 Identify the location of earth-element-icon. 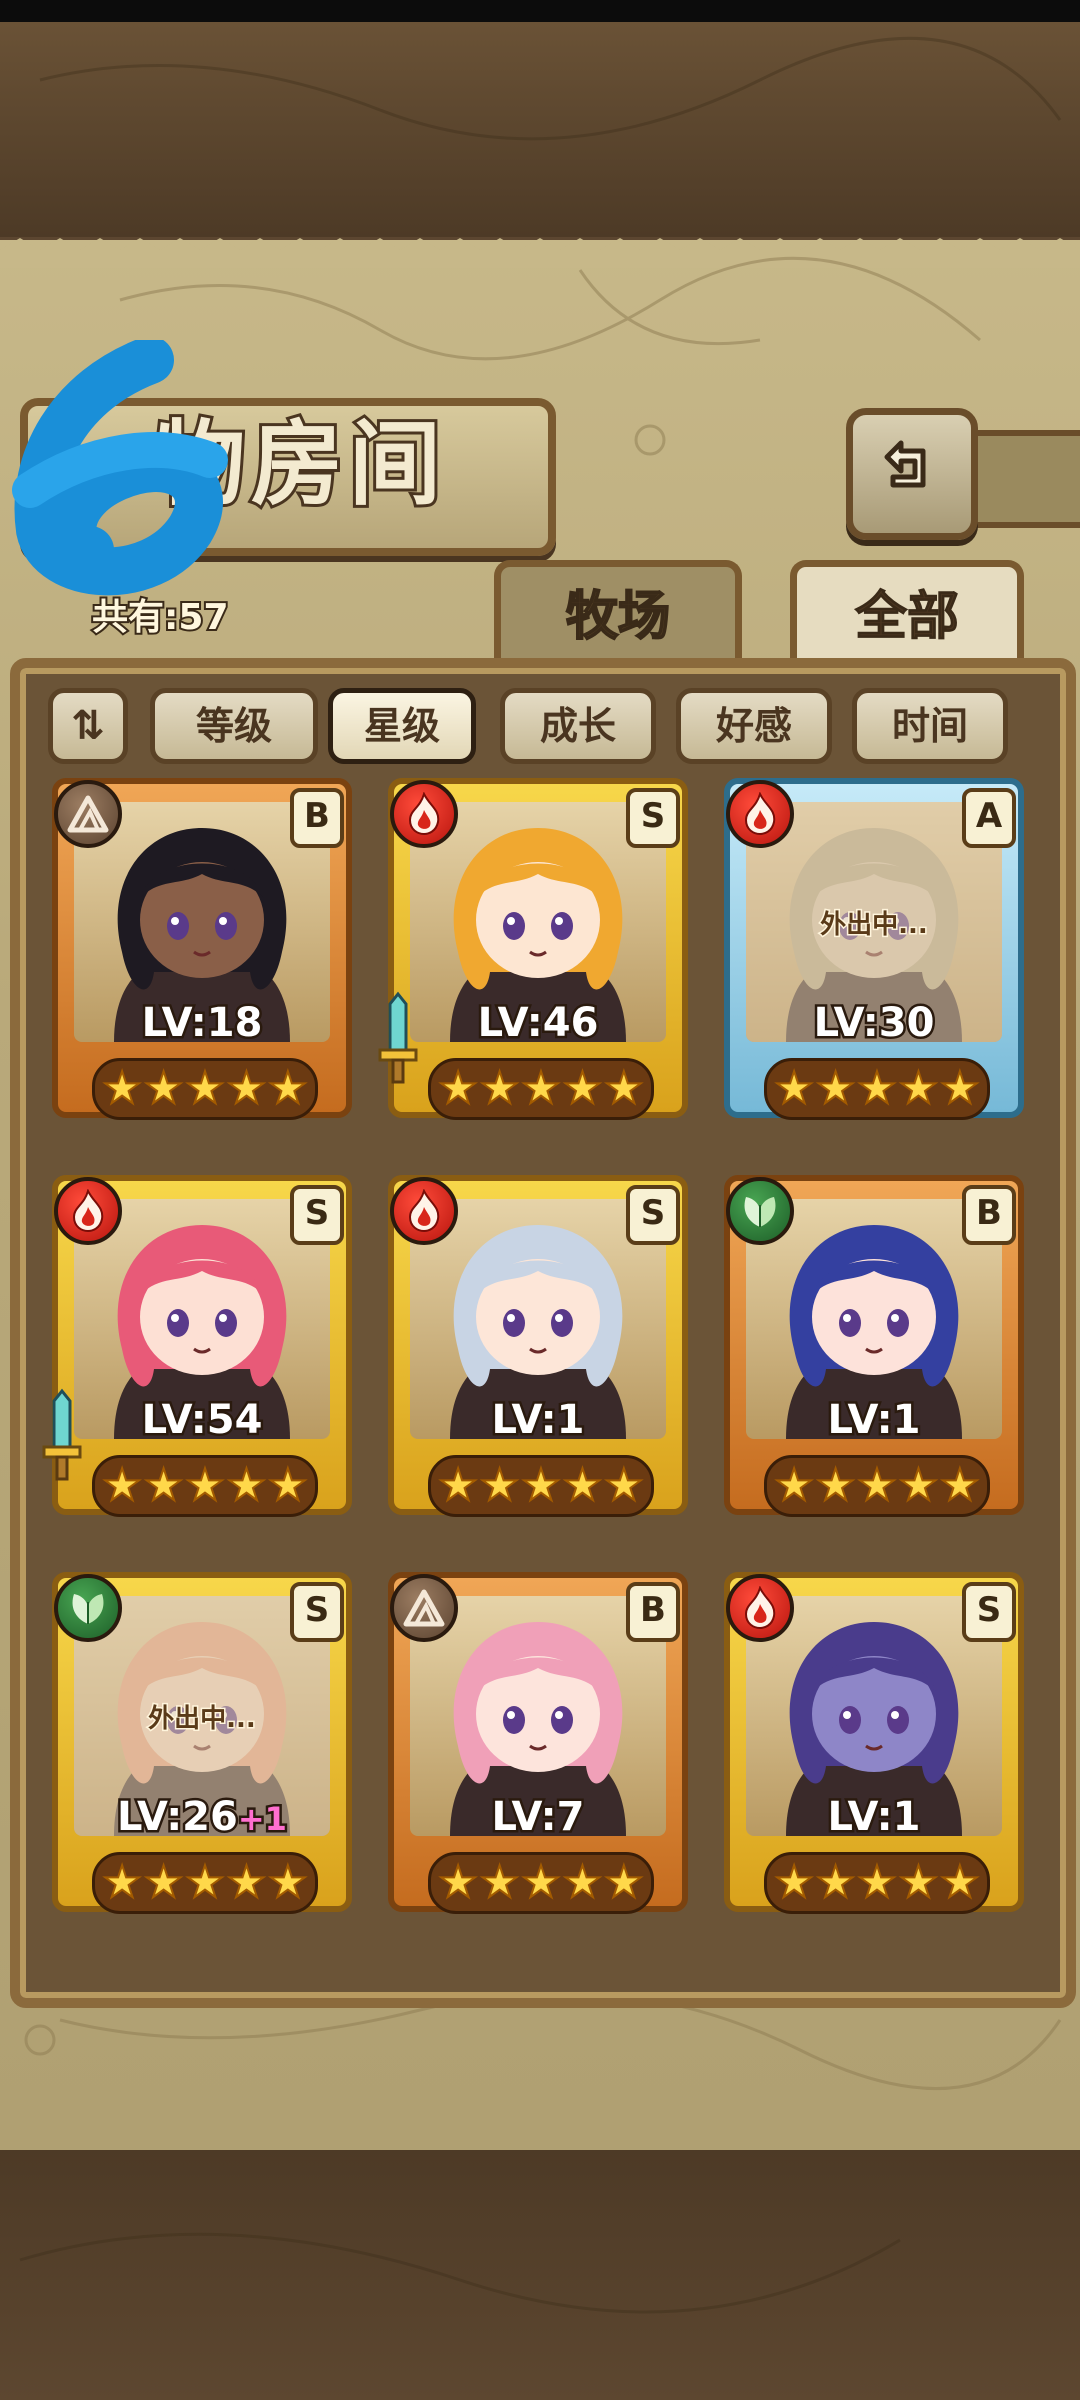
(424, 1608).